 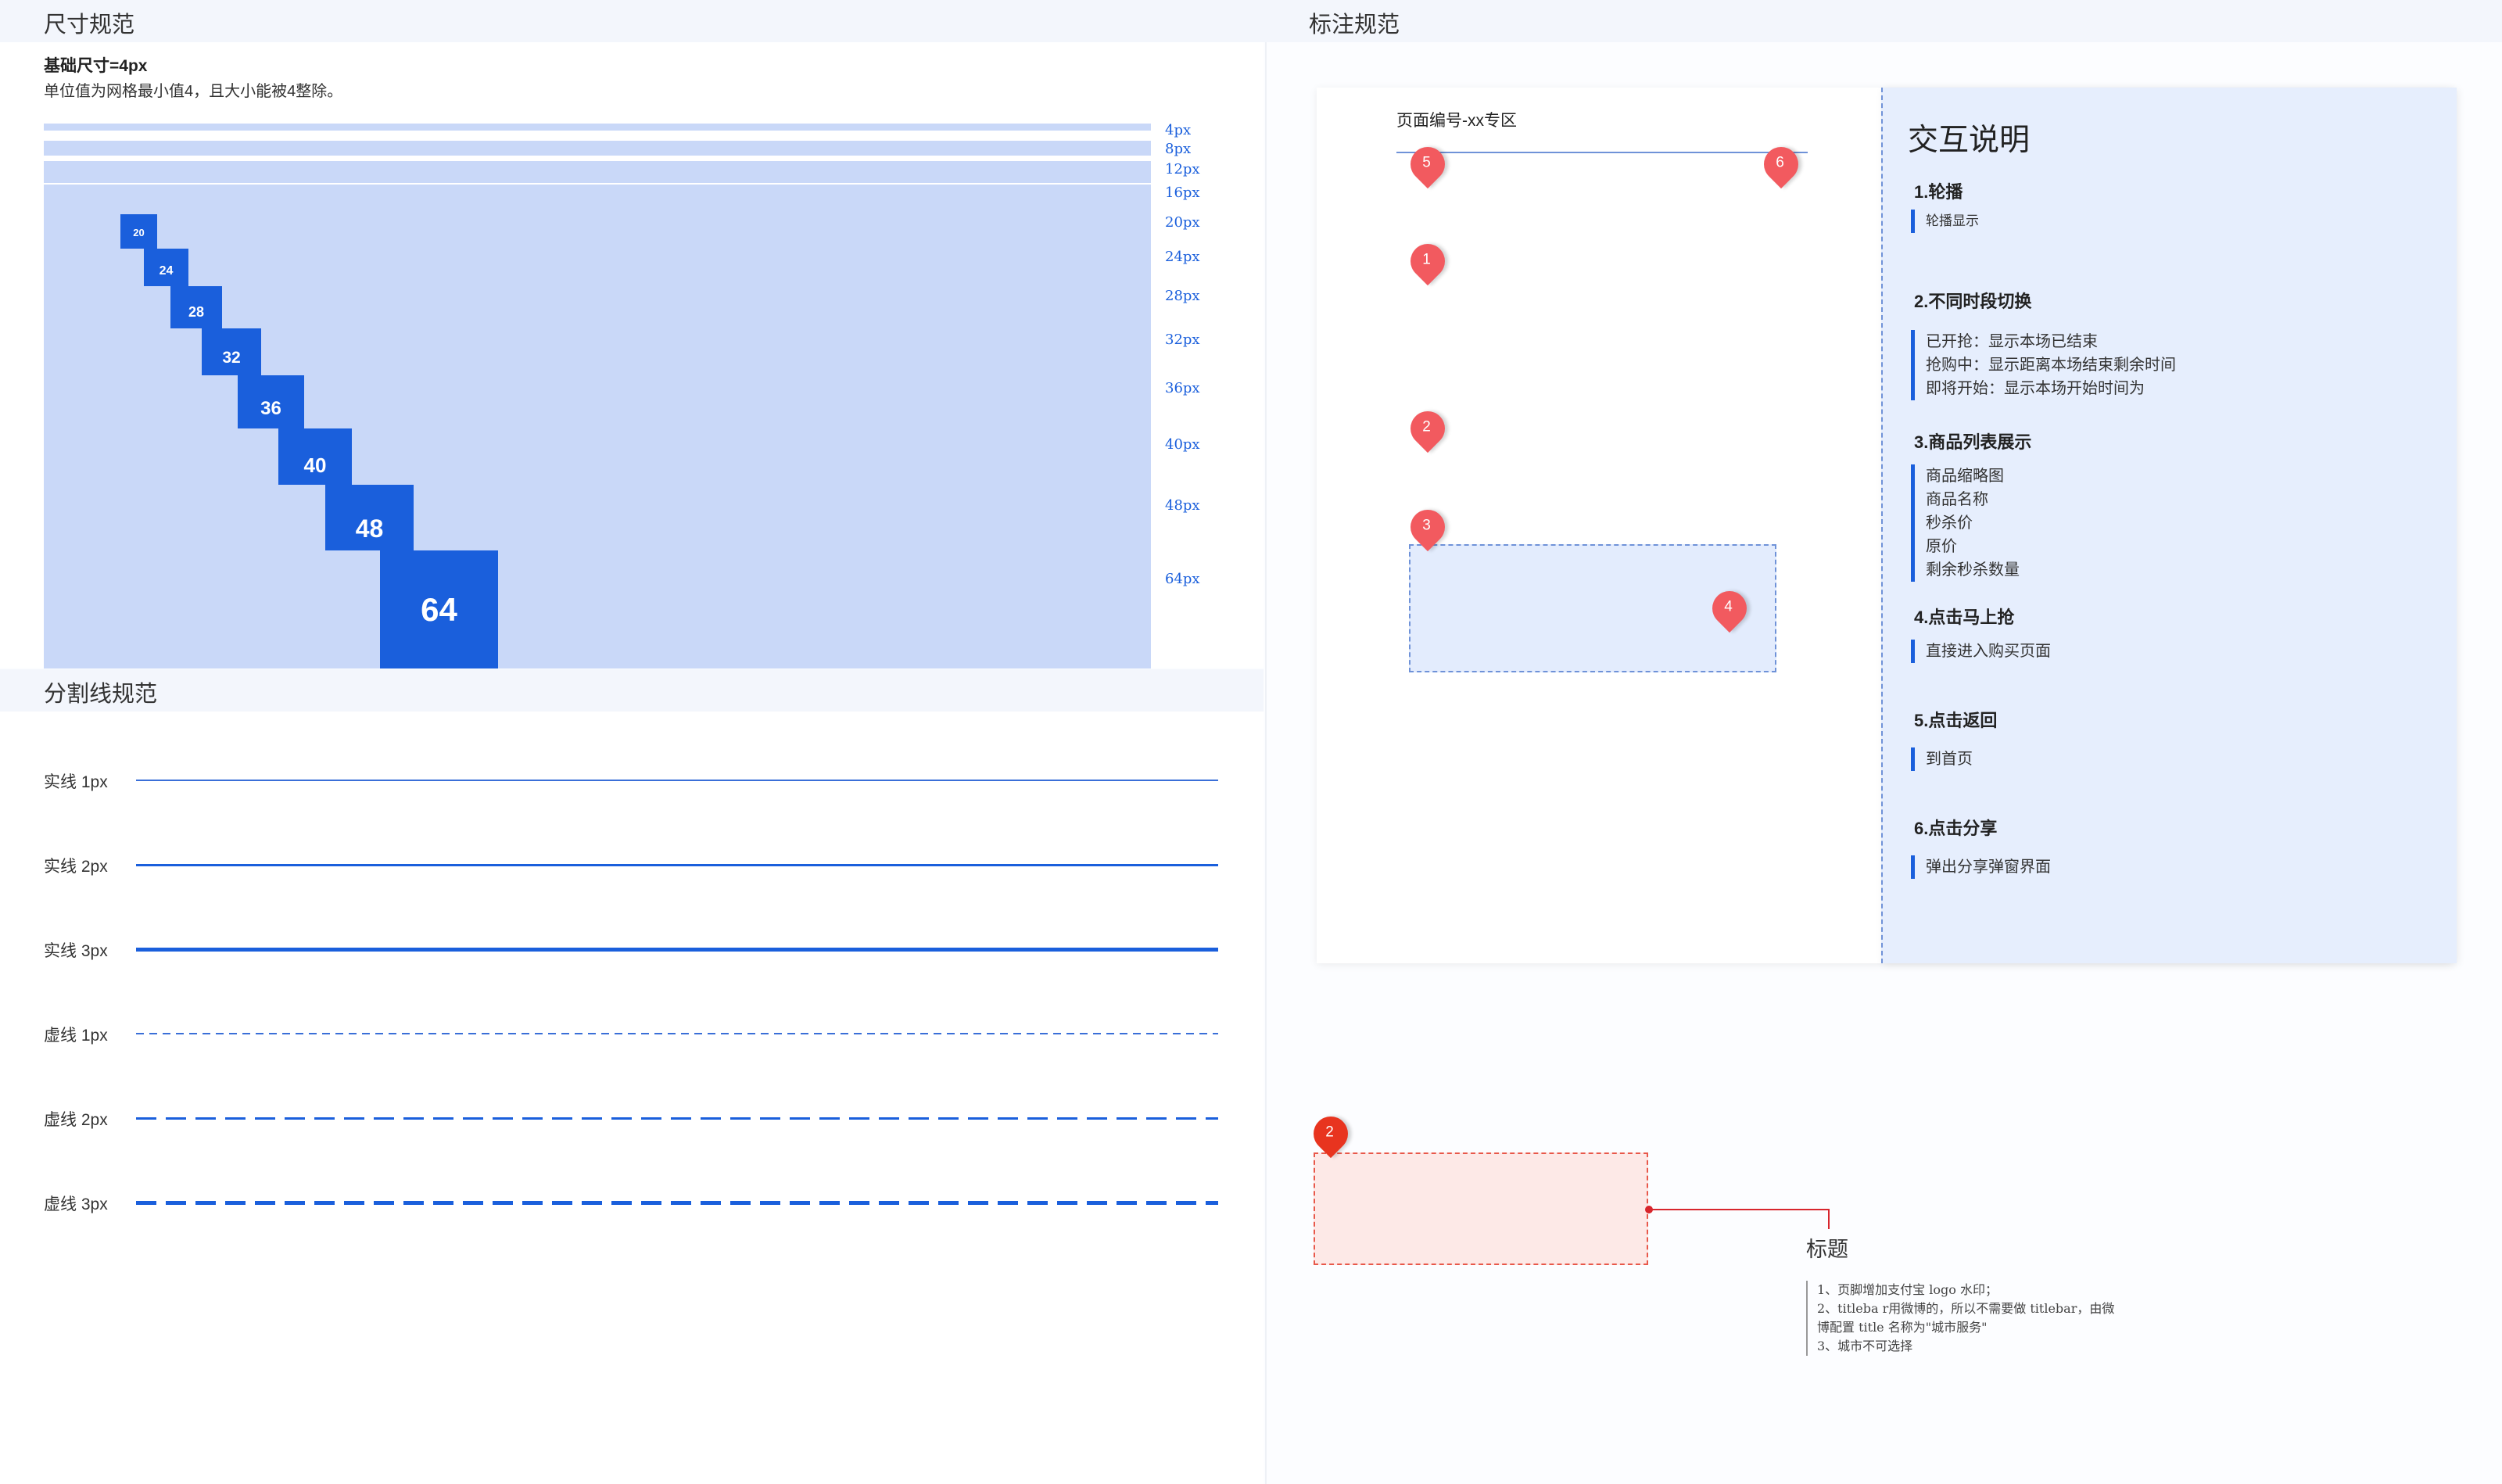 I want to click on interaction-notes-4: 直接进入购买页面, so click(x=1981, y=651).